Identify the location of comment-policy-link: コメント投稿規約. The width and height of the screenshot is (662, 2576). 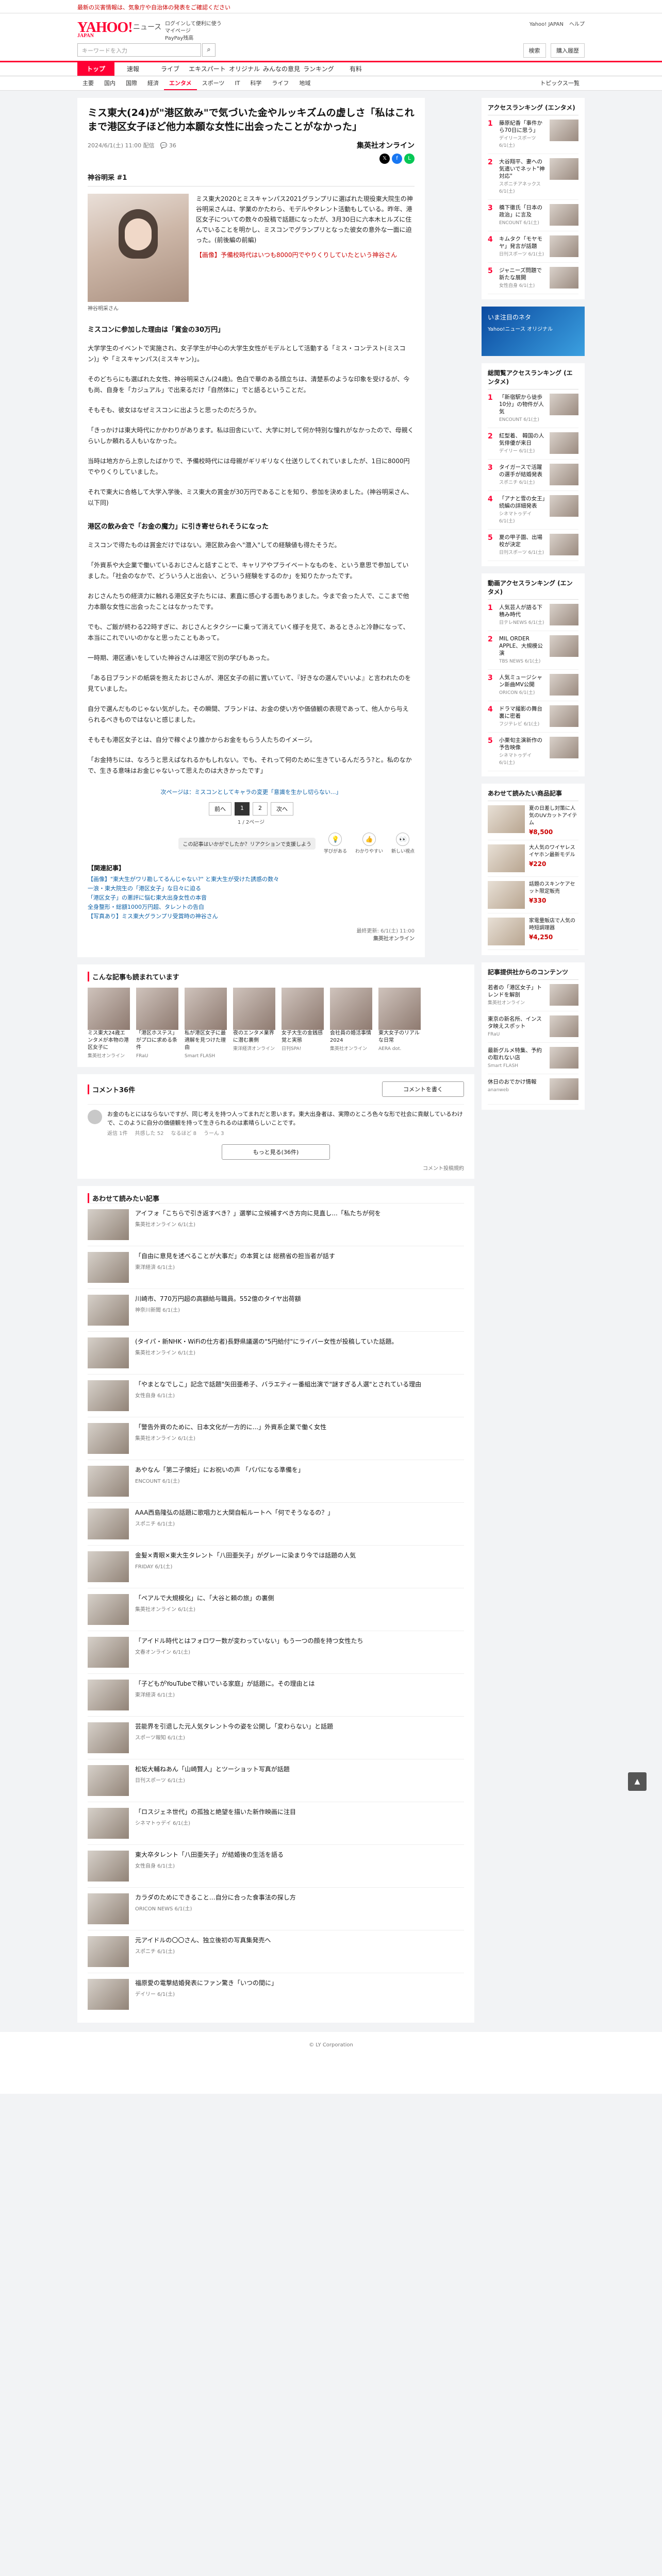
(276, 1168).